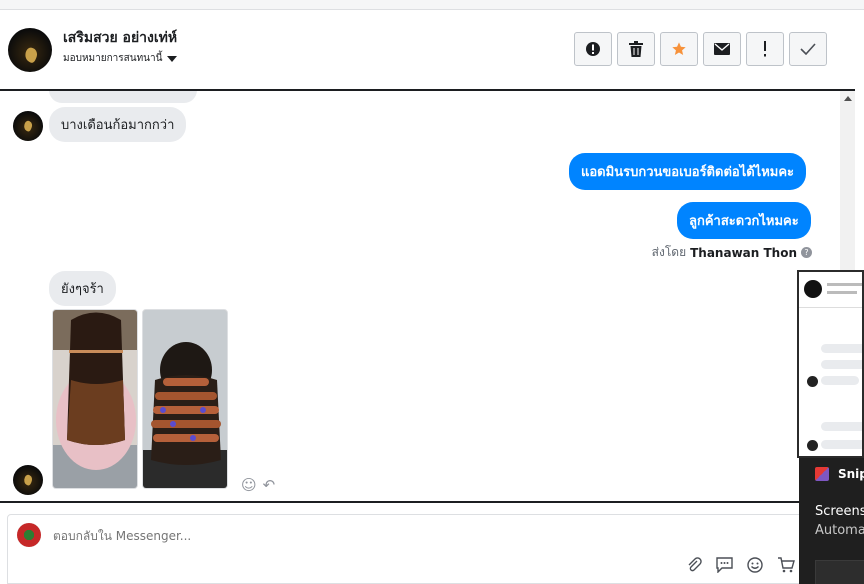  What do you see at coordinates (82, 288) in the screenshot?
I see `message-bubble-incoming: ยังๆจร้า` at bounding box center [82, 288].